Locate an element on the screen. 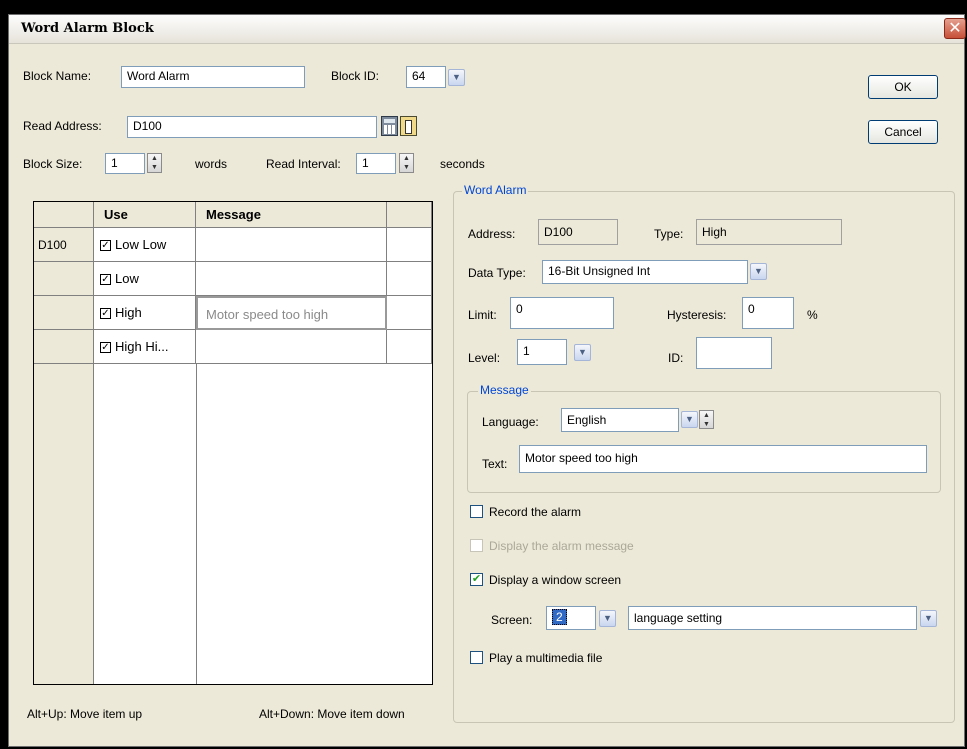 Image resolution: width=967 pixels, height=749 pixels. message-group-label: Message is located at coordinates (504, 390).